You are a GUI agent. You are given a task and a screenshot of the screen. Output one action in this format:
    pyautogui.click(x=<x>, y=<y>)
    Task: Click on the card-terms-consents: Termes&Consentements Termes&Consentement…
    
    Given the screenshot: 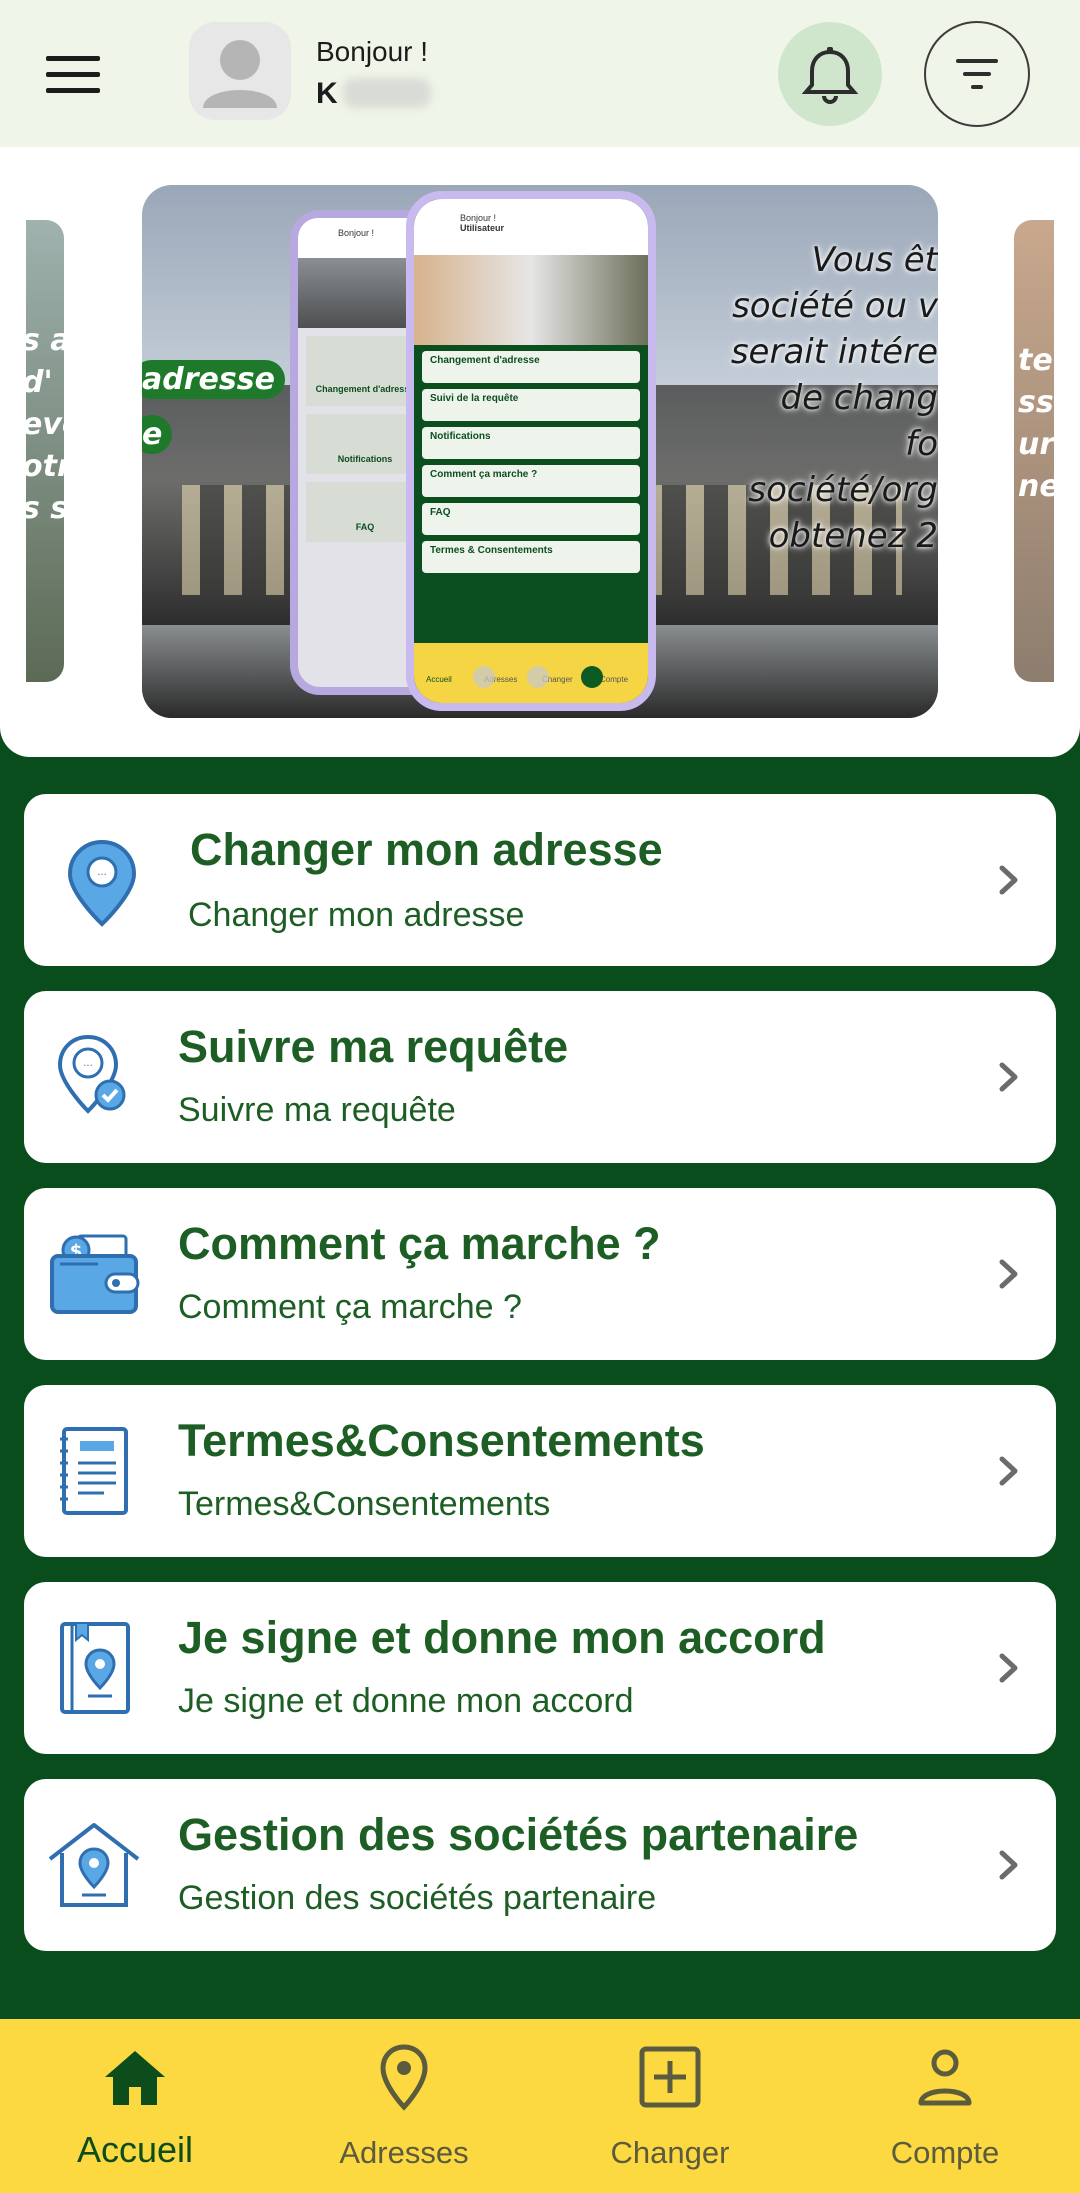 What is the action you would take?
    pyautogui.click(x=540, y=1471)
    